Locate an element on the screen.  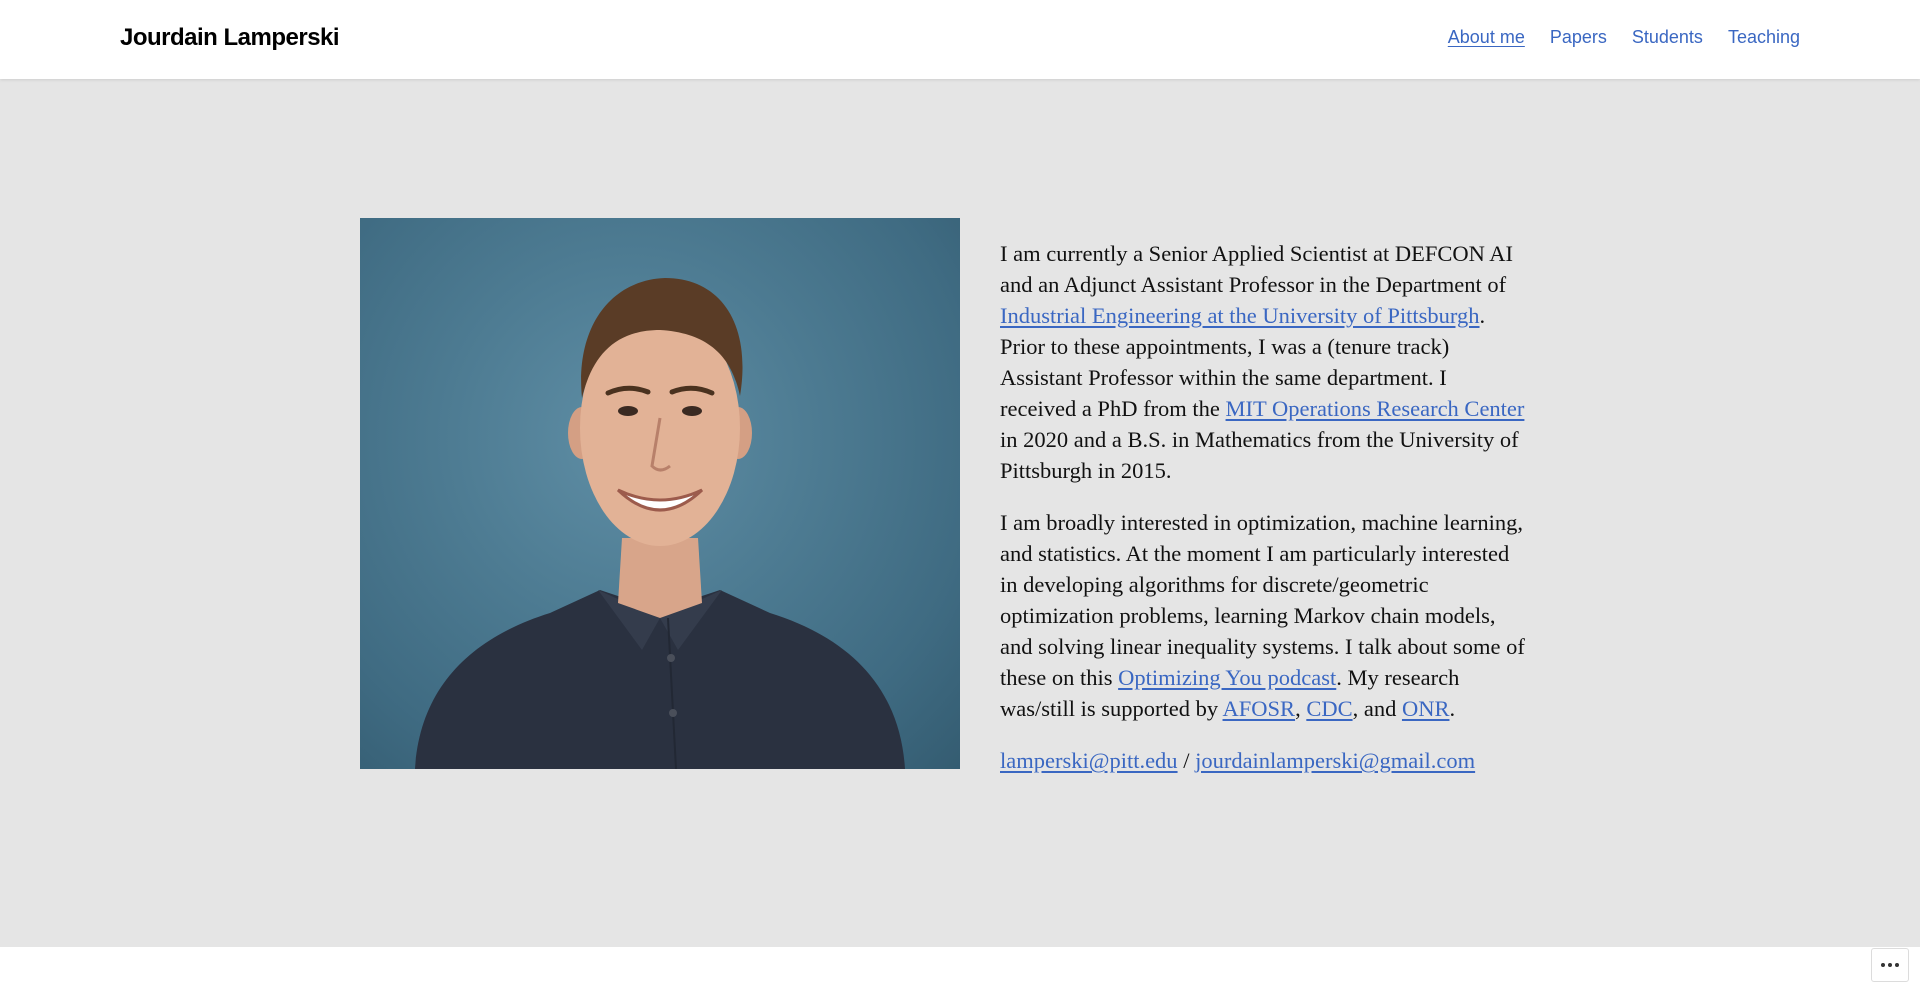
main-navigation: About me Papers Students Teaching is located at coordinates (1624, 37).